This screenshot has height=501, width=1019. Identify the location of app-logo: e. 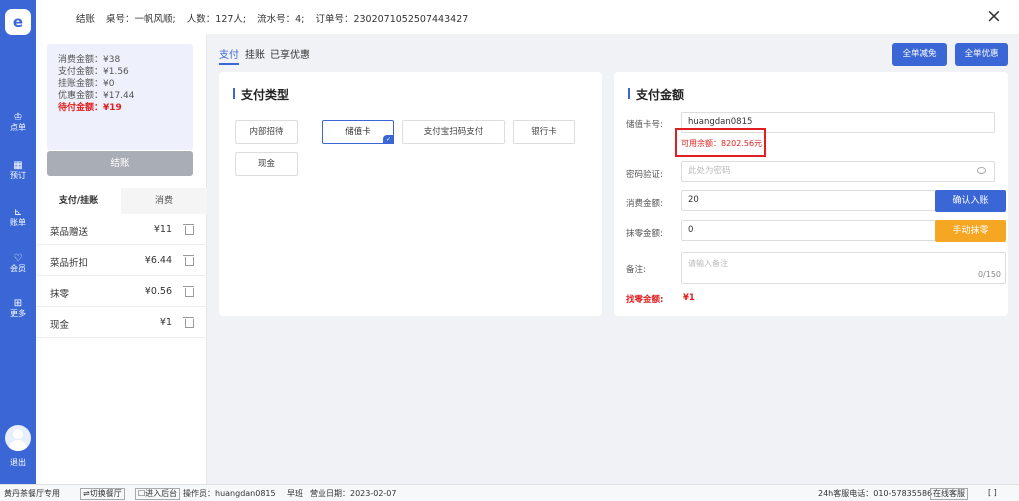
(18, 22).